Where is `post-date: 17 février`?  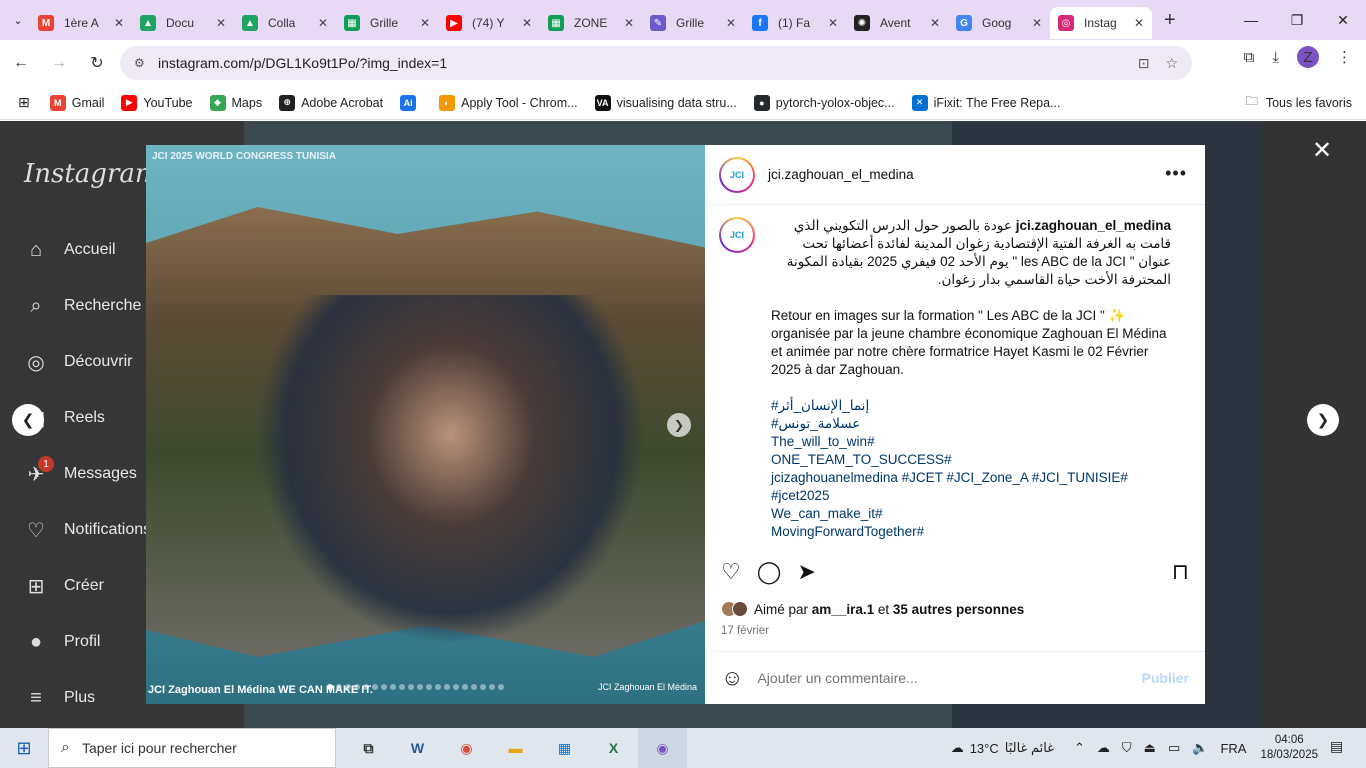
post-date: 17 février is located at coordinates (745, 631).